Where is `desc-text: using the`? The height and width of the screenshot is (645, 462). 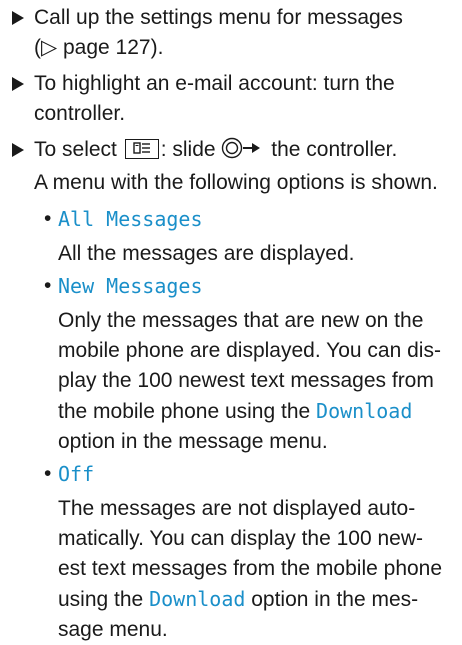
desc-text: using the is located at coordinates (104, 599).